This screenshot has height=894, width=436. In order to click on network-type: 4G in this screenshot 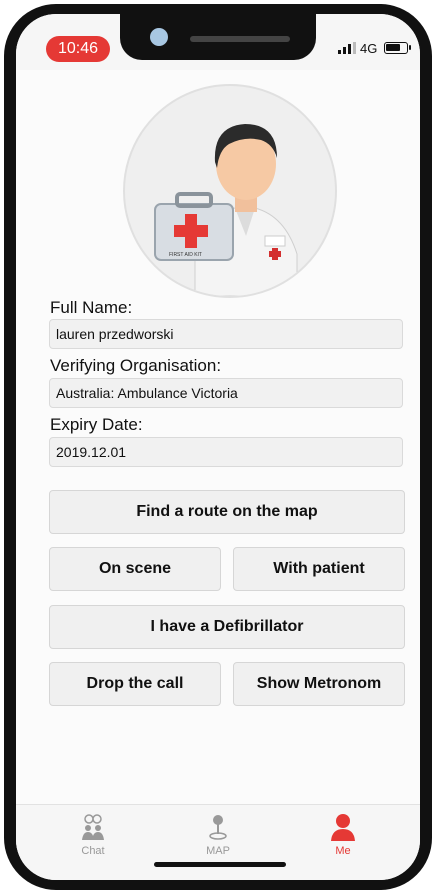, I will do `click(369, 48)`.